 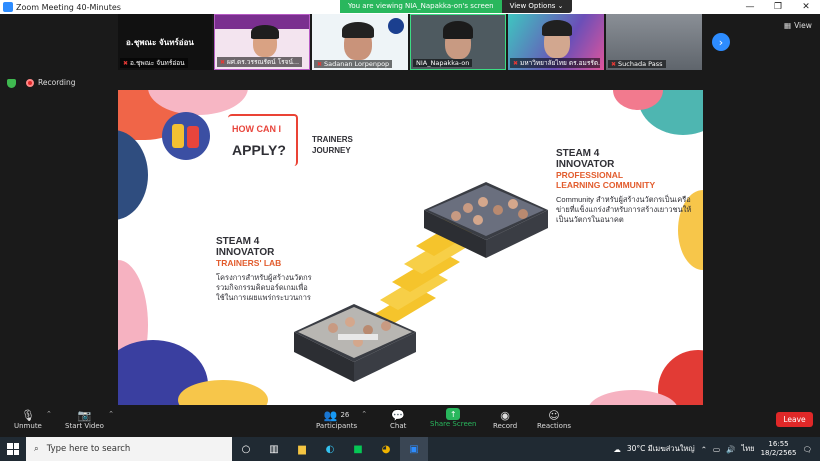 I want to click on weather-text: 30°C มีเมฆส่วนใหญ่, so click(x=661, y=449).